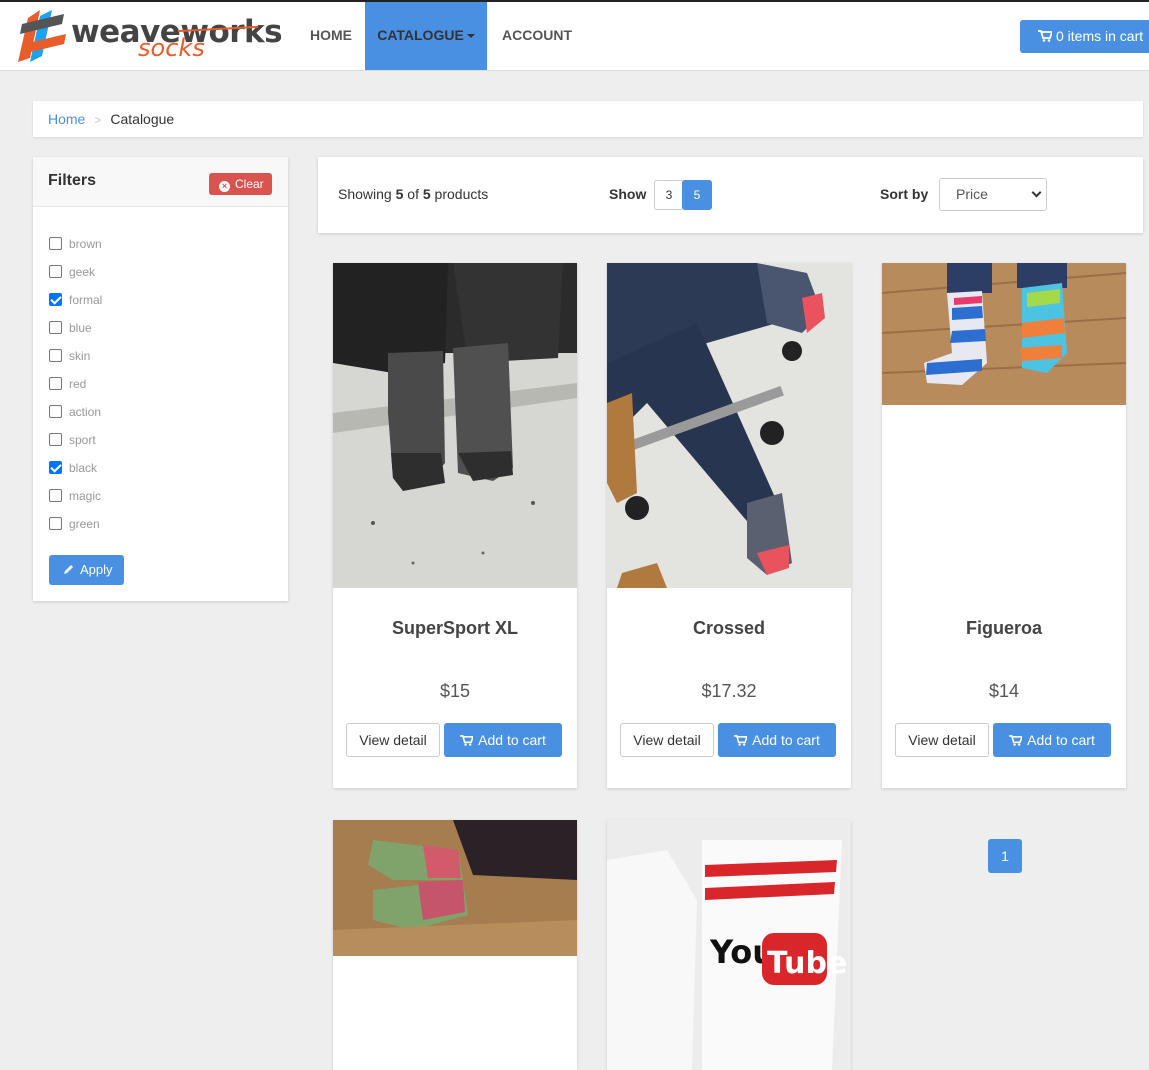 The image size is (1149, 1070). What do you see at coordinates (1004, 691) in the screenshot?
I see `product-price: $14` at bounding box center [1004, 691].